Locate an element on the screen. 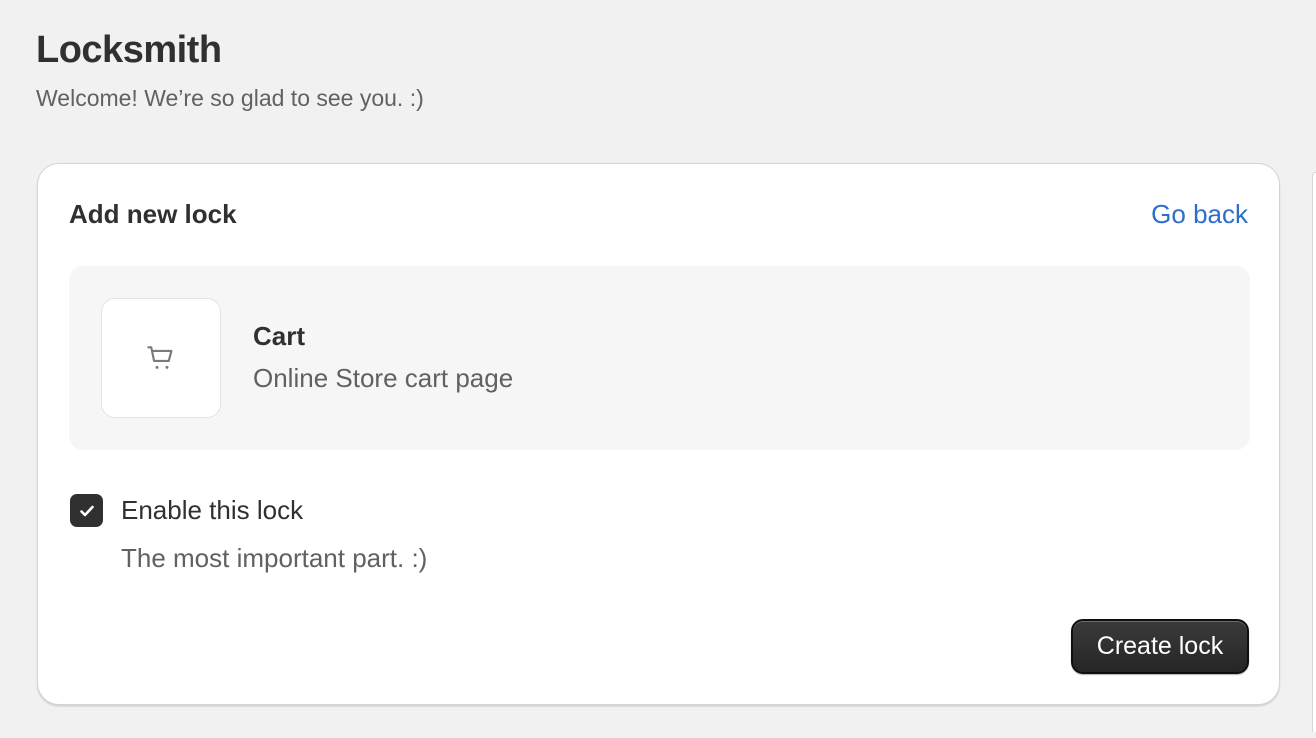 This screenshot has width=1316, height=738. create-lock-button: Create lock is located at coordinates (1160, 646).